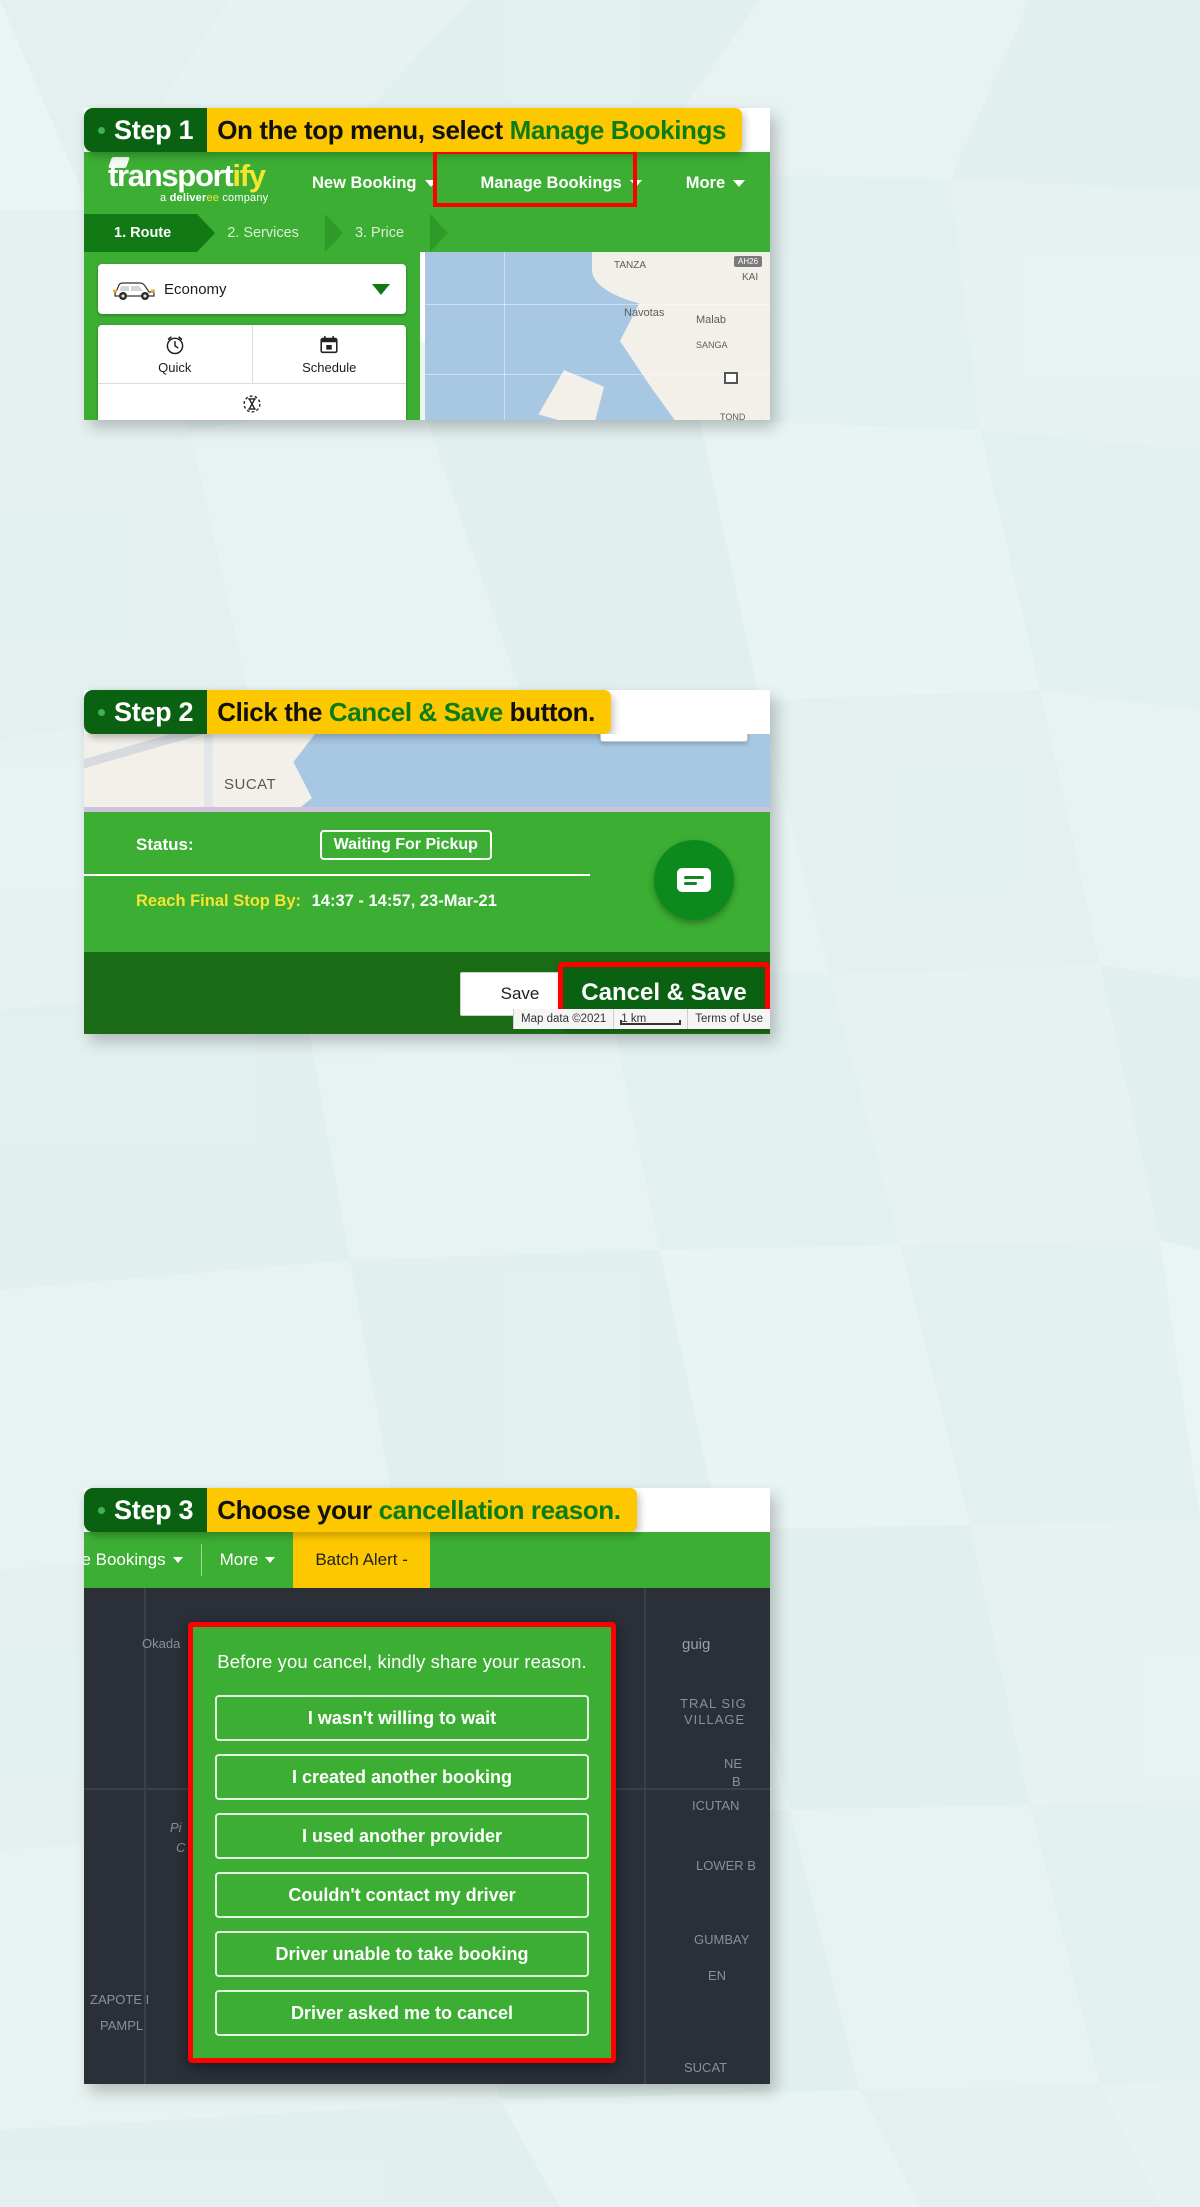  I want to click on map-scale: 1 km, so click(650, 1019).